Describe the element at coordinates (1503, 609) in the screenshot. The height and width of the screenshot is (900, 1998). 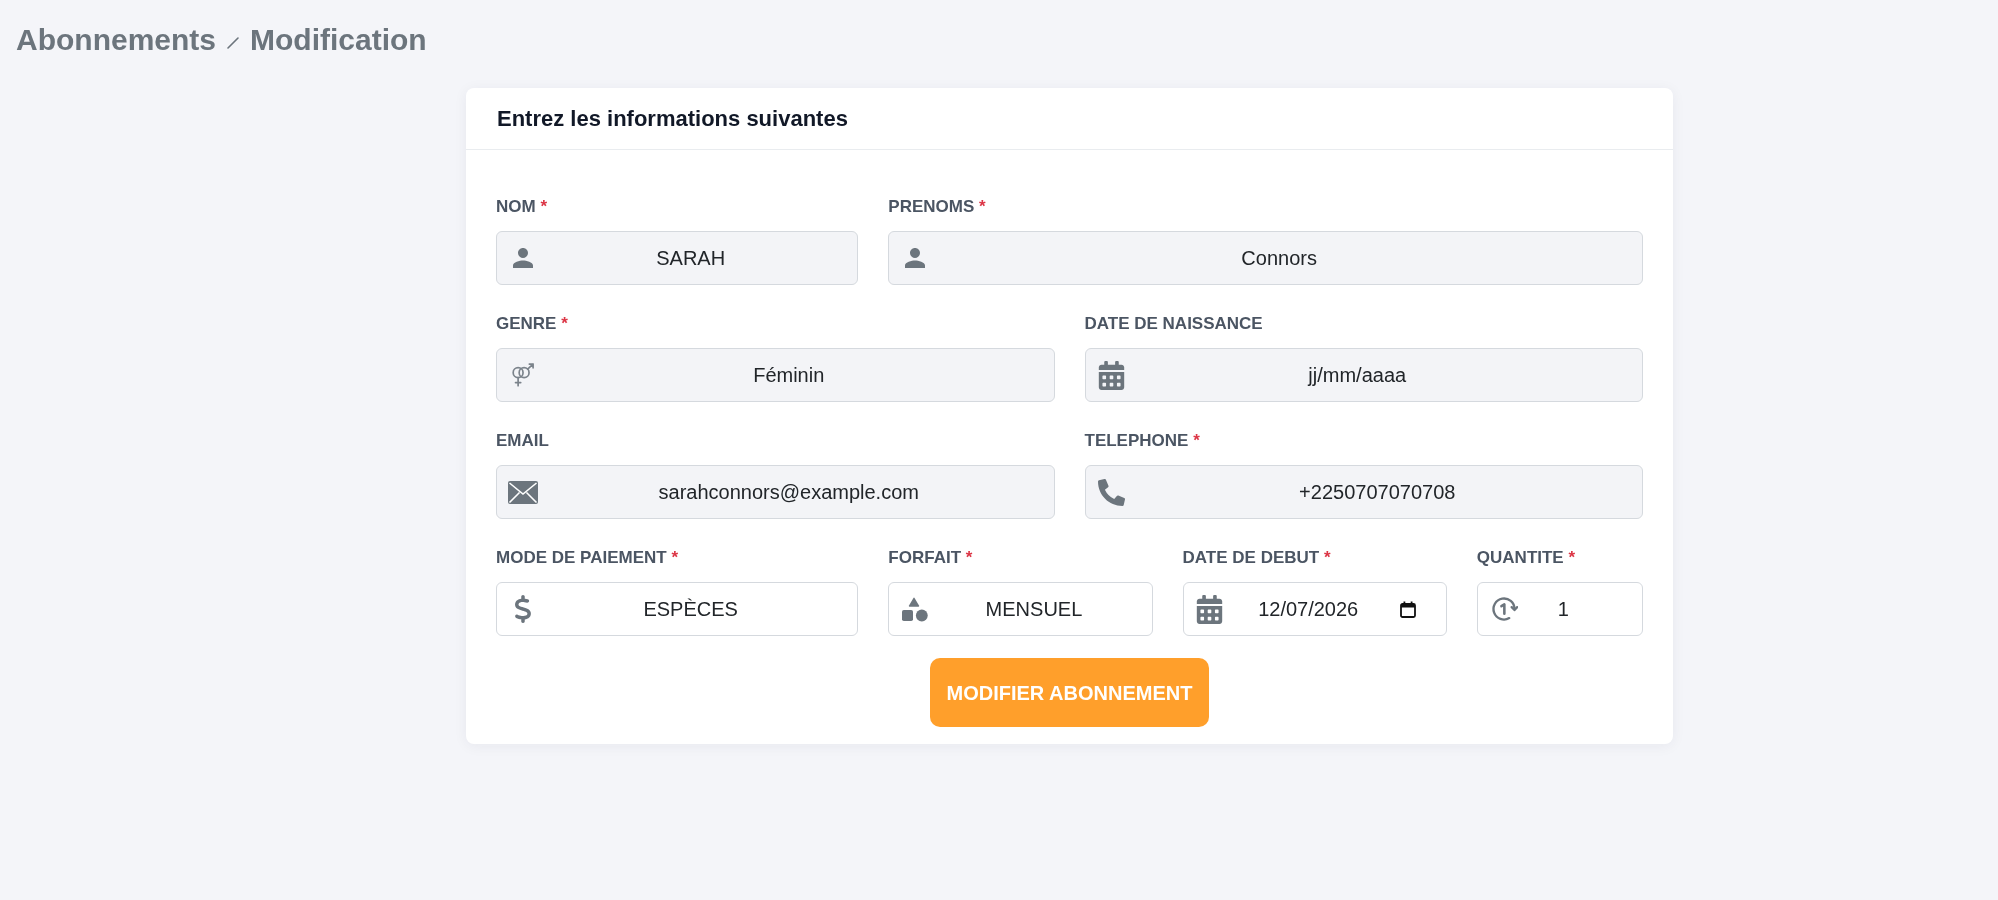
I see `circular-arrow-icon` at that location.